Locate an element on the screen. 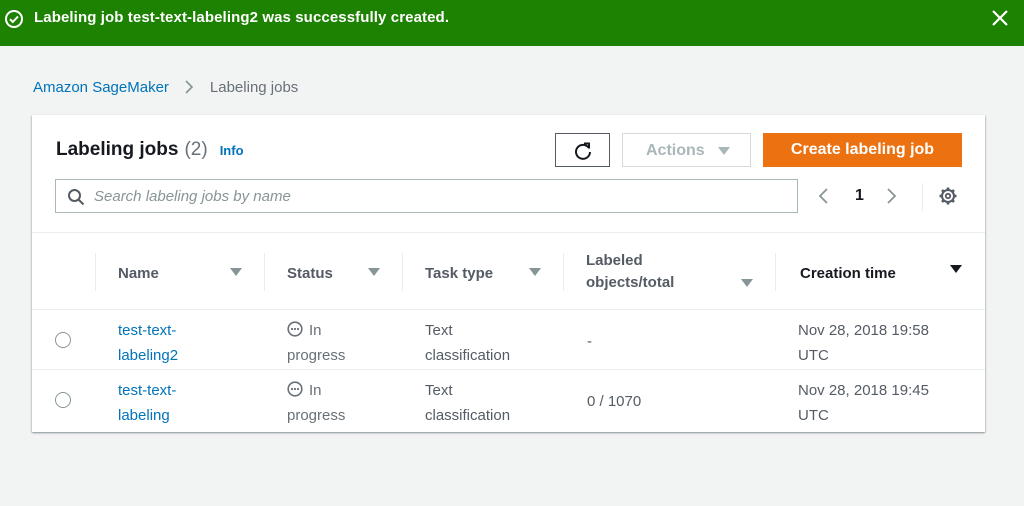  breadcrumb-current: Labeling jobs is located at coordinates (254, 87).